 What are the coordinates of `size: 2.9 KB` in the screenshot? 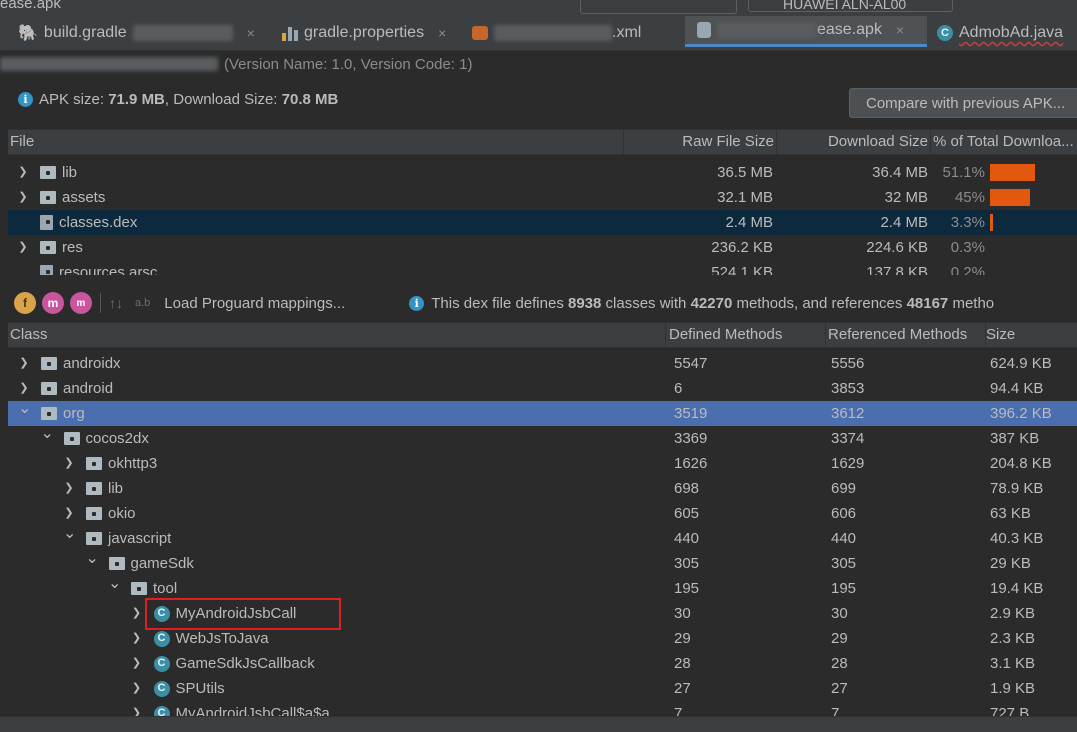 It's located at (1013, 613).